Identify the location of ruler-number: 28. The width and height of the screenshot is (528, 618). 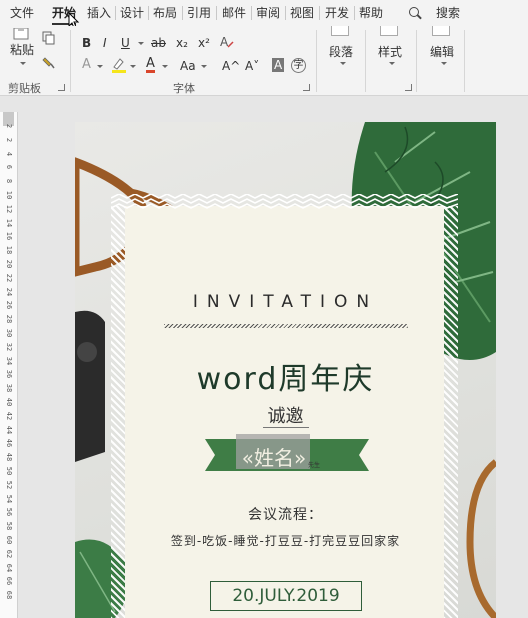
(9, 319).